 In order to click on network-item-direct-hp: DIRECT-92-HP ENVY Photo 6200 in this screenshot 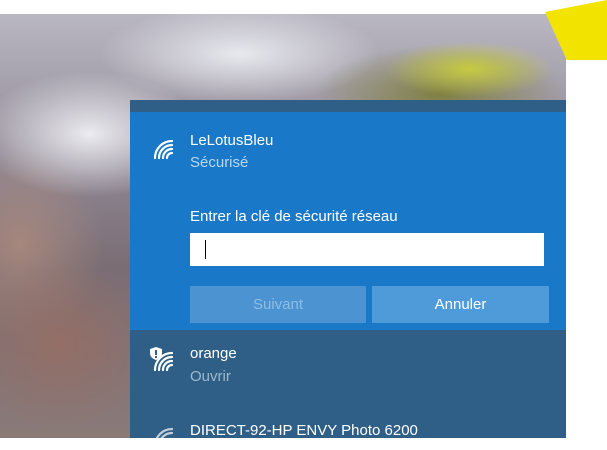, I will do `click(348, 430)`.